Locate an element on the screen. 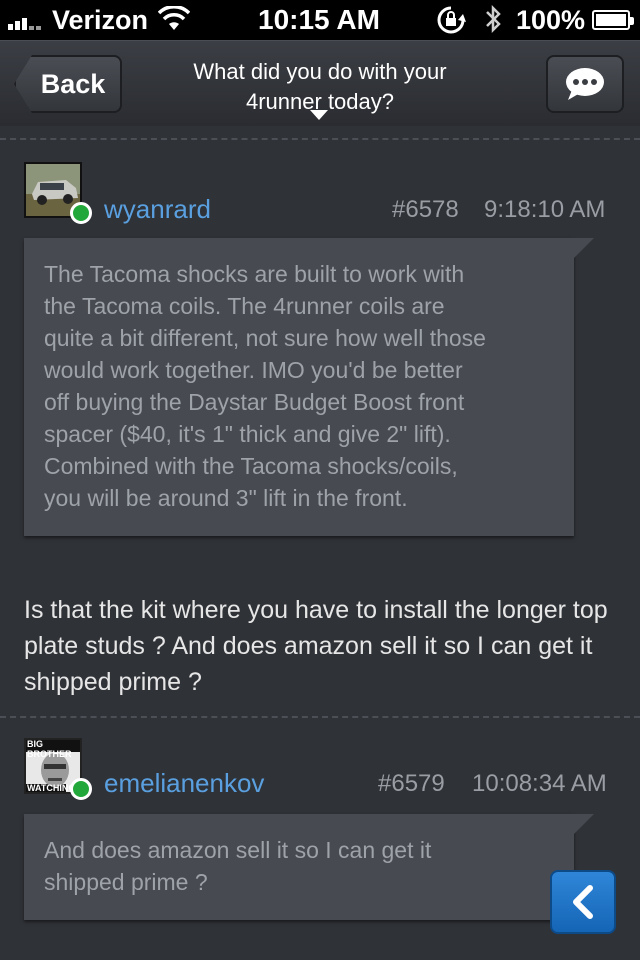  signal-icon is located at coordinates (24, 20).